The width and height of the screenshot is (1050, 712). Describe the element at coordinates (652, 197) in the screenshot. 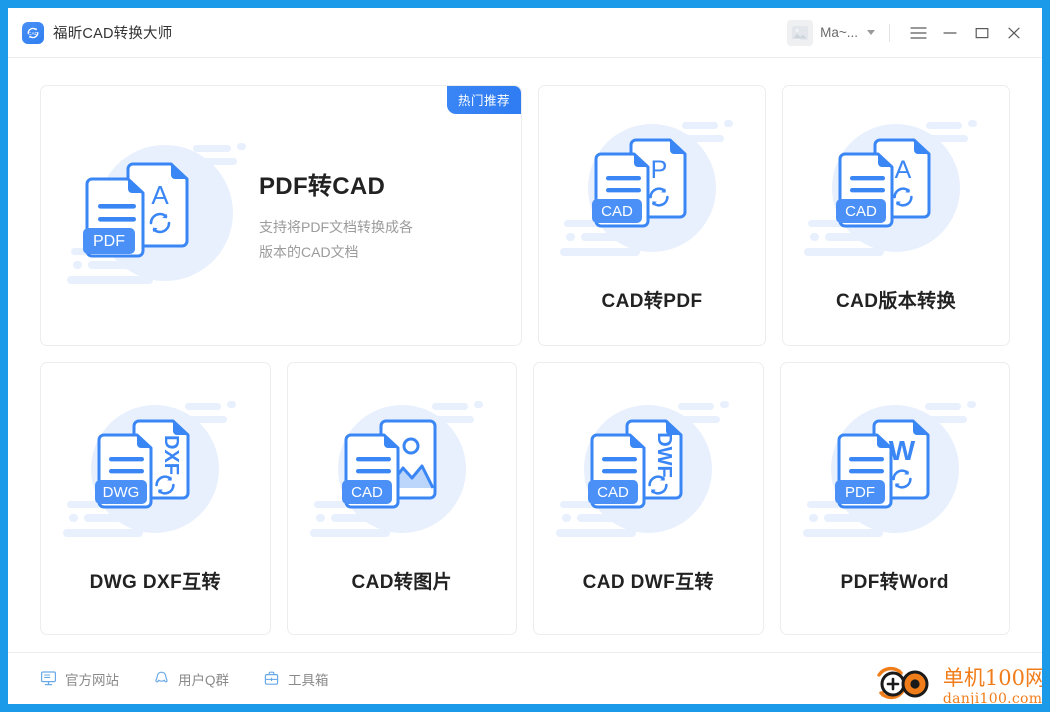

I see `cad-to-pdf-illustration: P CAD` at that location.